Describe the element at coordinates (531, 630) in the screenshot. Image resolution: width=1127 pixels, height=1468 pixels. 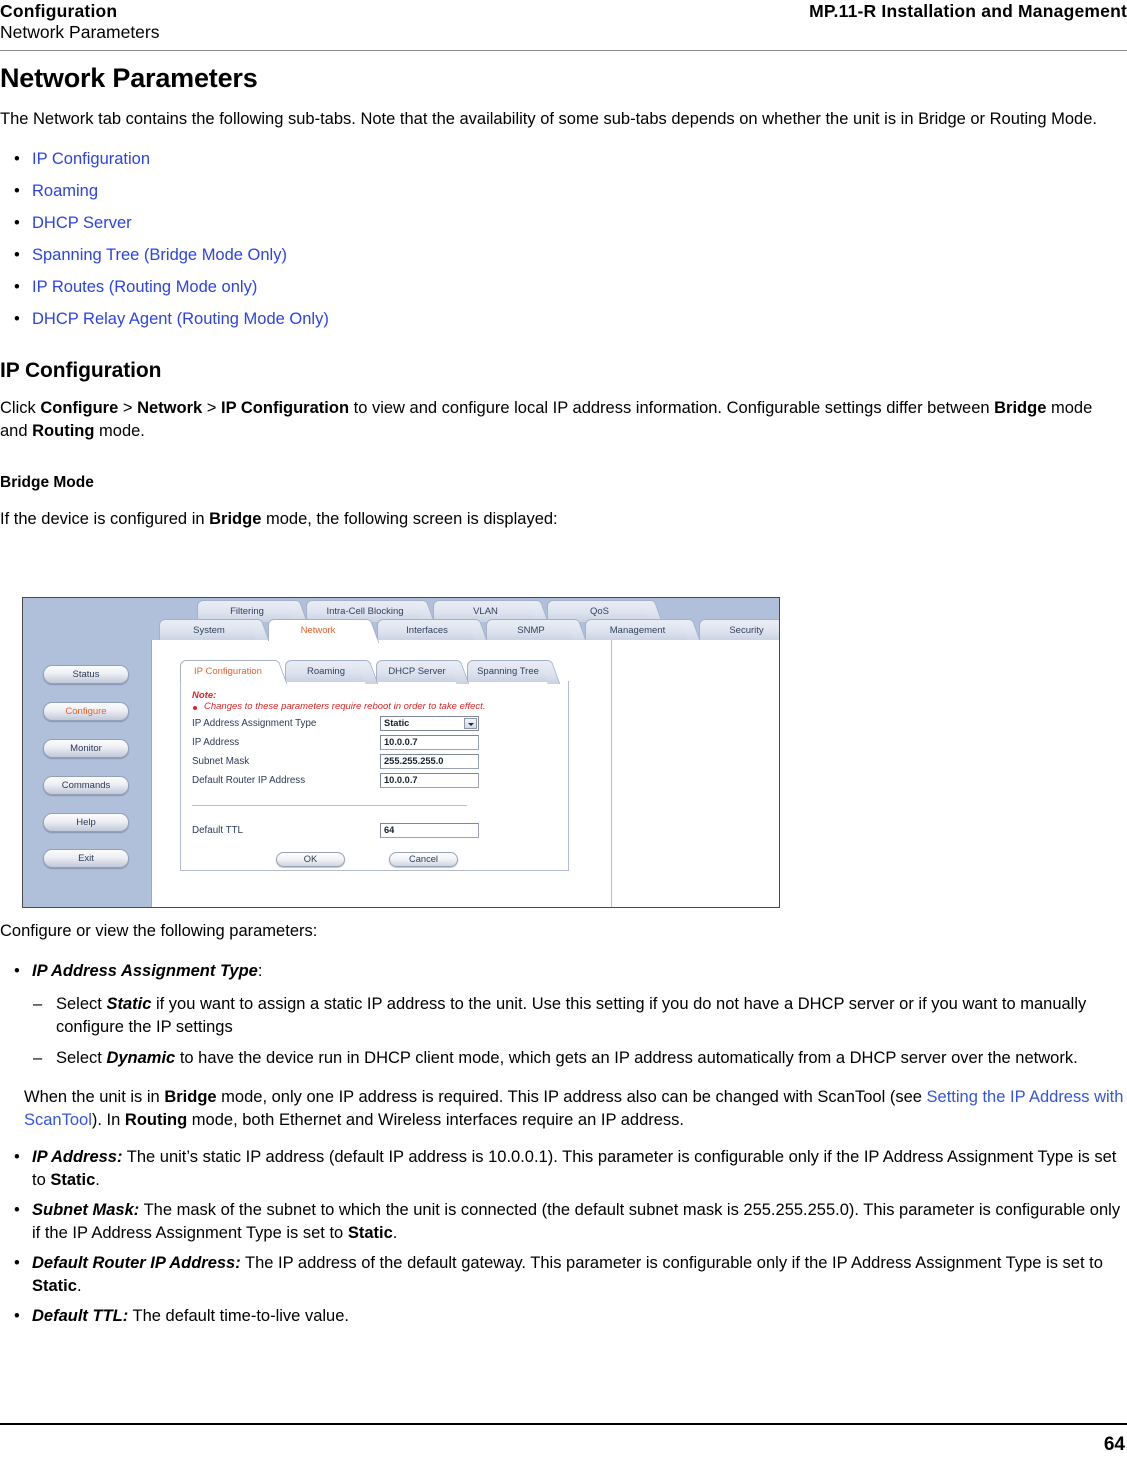
I see `tab-snmp: SNMP` at that location.